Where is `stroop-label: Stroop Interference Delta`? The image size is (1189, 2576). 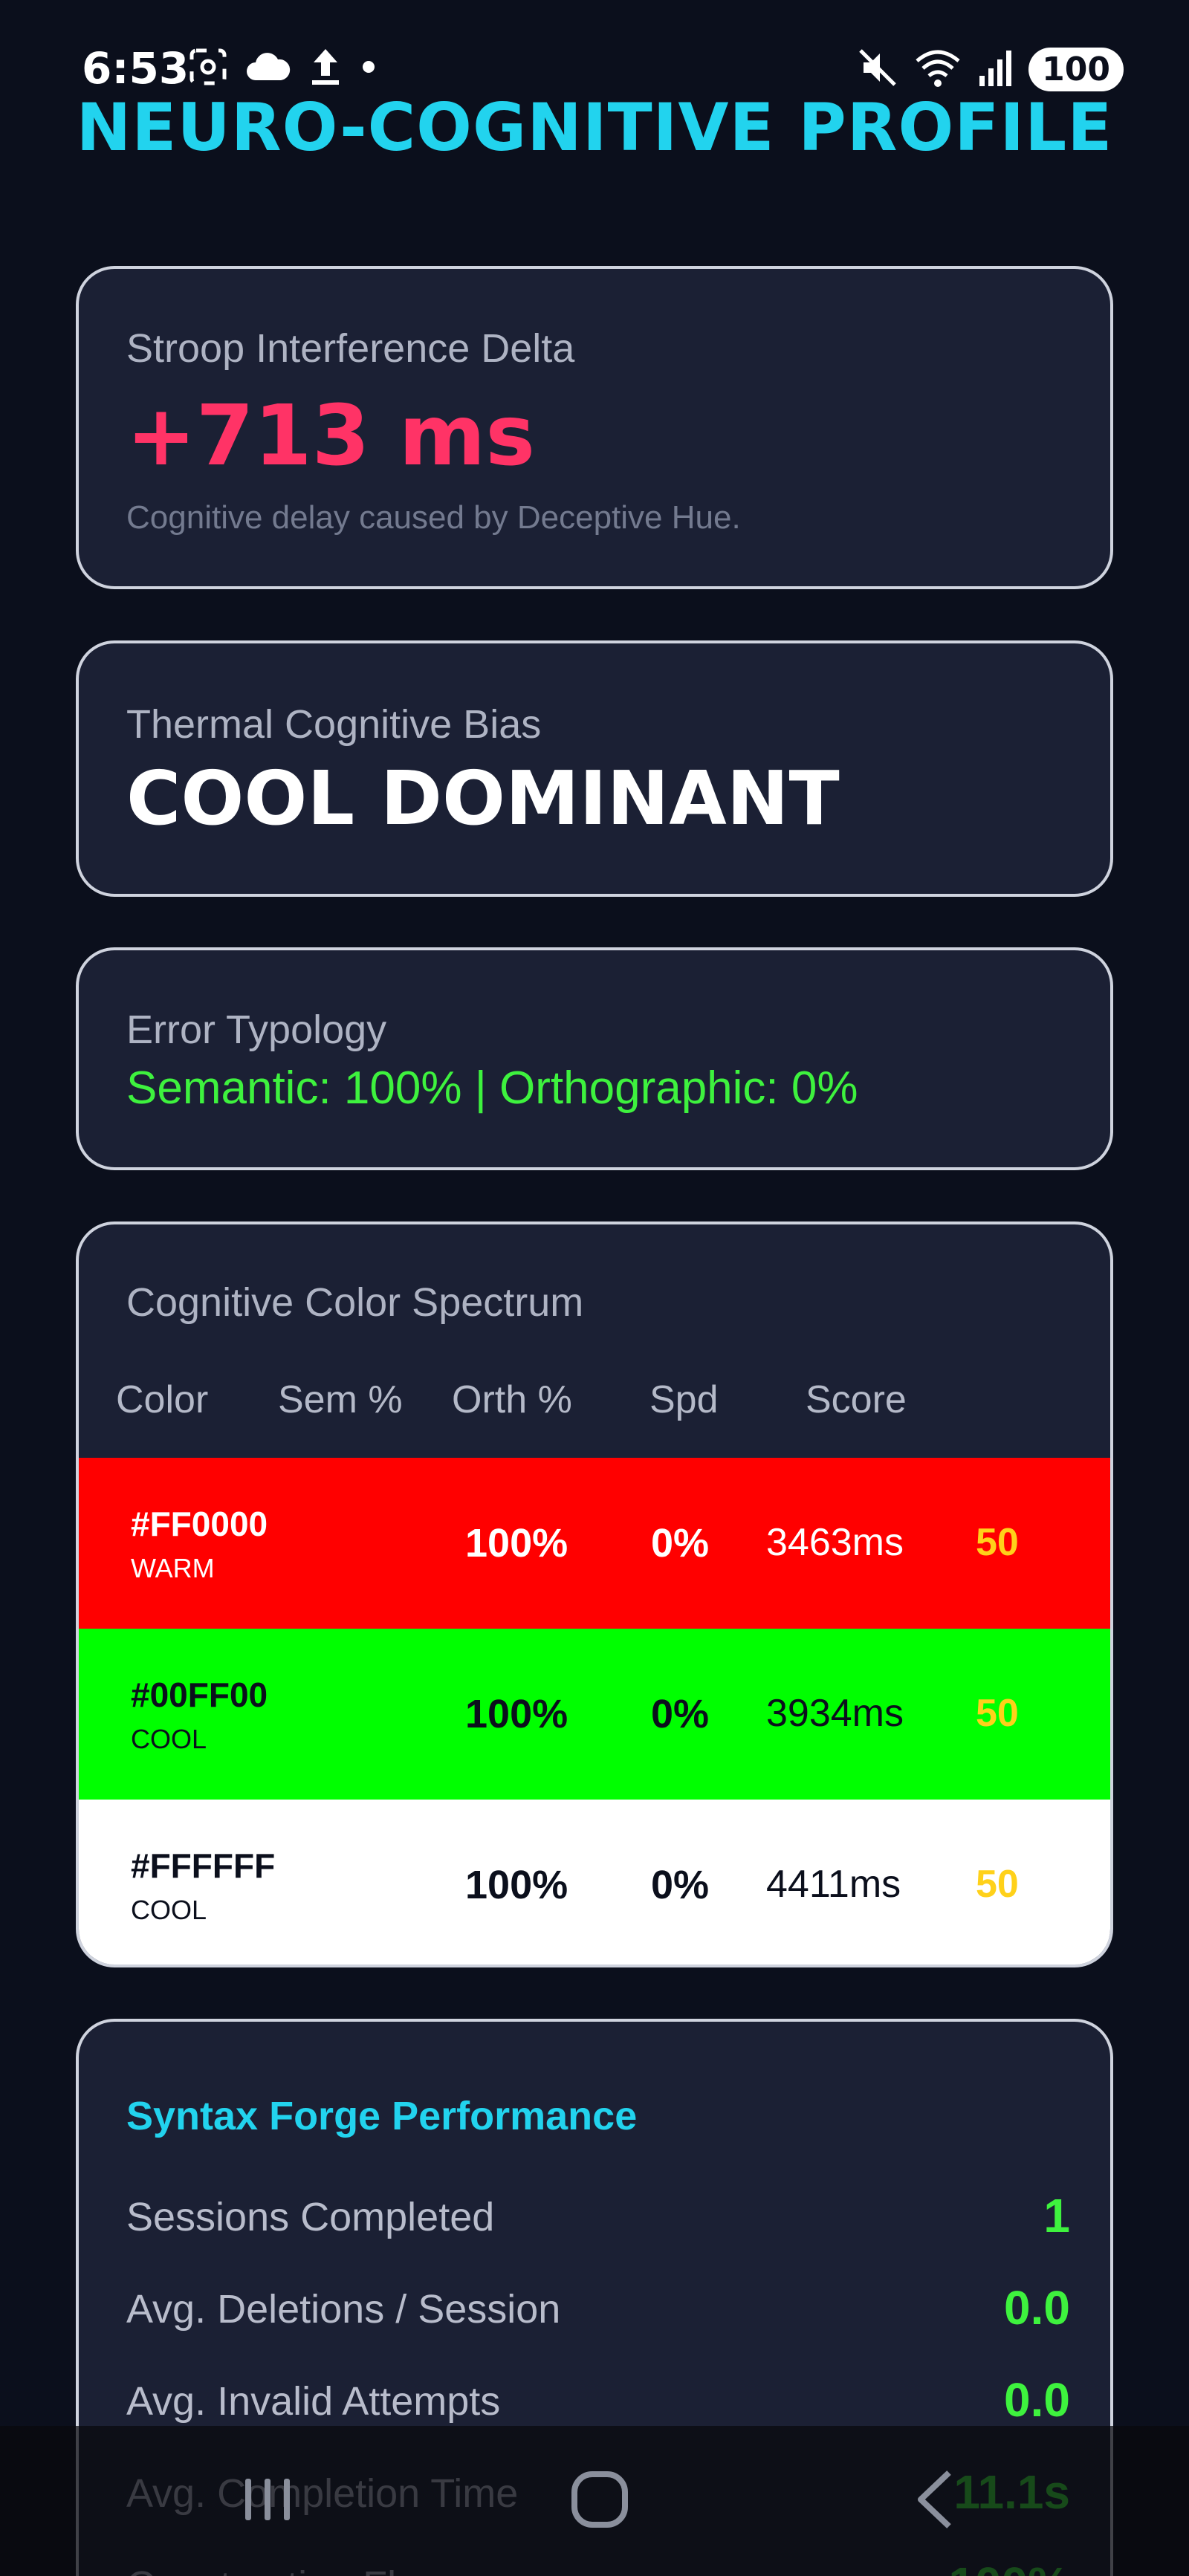 stroop-label: Stroop Interference Delta is located at coordinates (350, 348).